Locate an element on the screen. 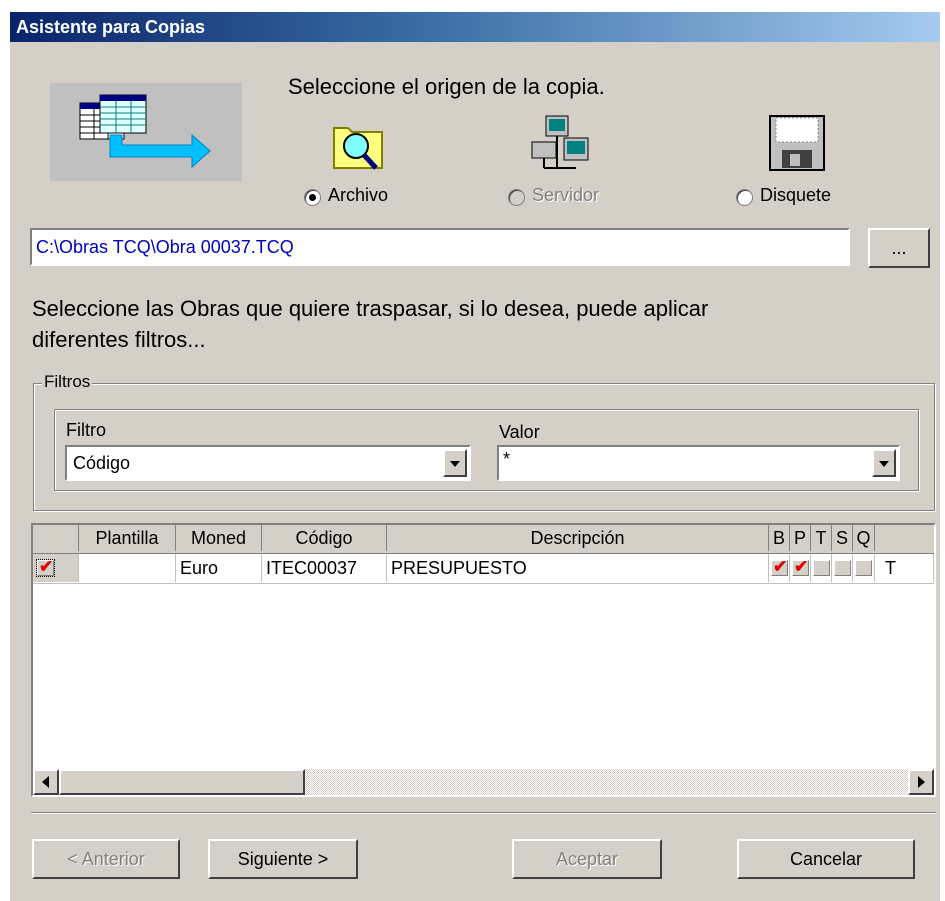 This screenshot has width=945, height=901. grid-header-t: T is located at coordinates (821, 538).